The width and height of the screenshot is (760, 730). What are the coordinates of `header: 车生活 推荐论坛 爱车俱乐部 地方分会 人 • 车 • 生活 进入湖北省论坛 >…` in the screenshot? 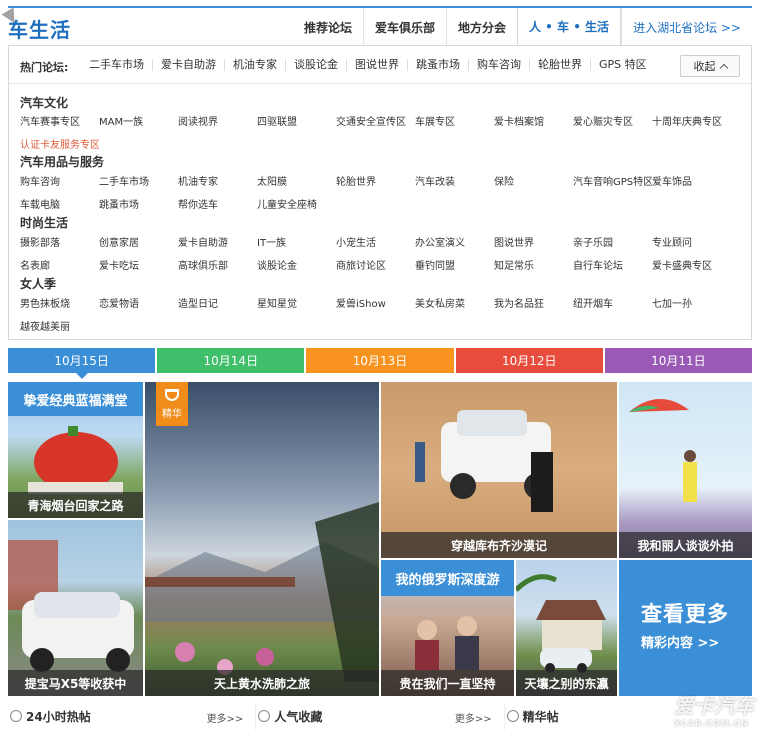 It's located at (376, 26).